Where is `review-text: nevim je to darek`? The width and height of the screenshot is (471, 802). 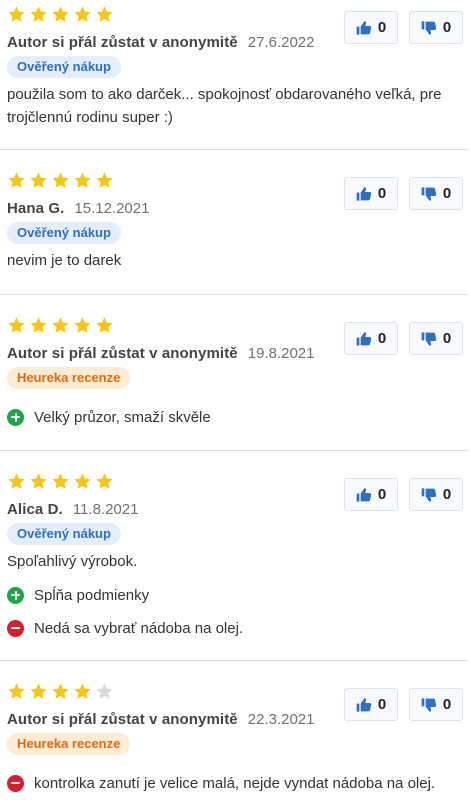
review-text: nevim je to darek is located at coordinates (64, 260).